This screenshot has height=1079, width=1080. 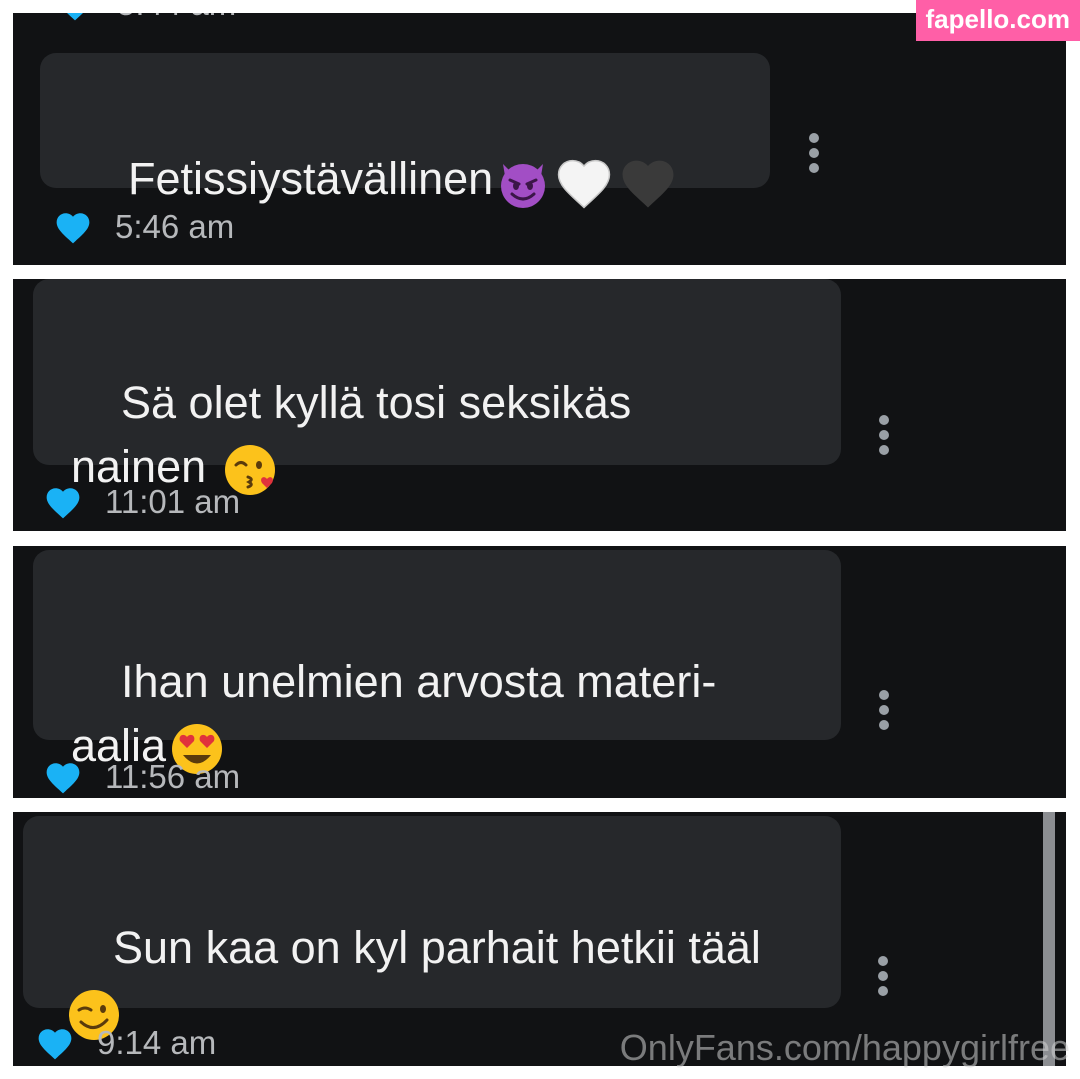 I want to click on message-bubble: Fetissiystävällinen, so click(x=405, y=131).